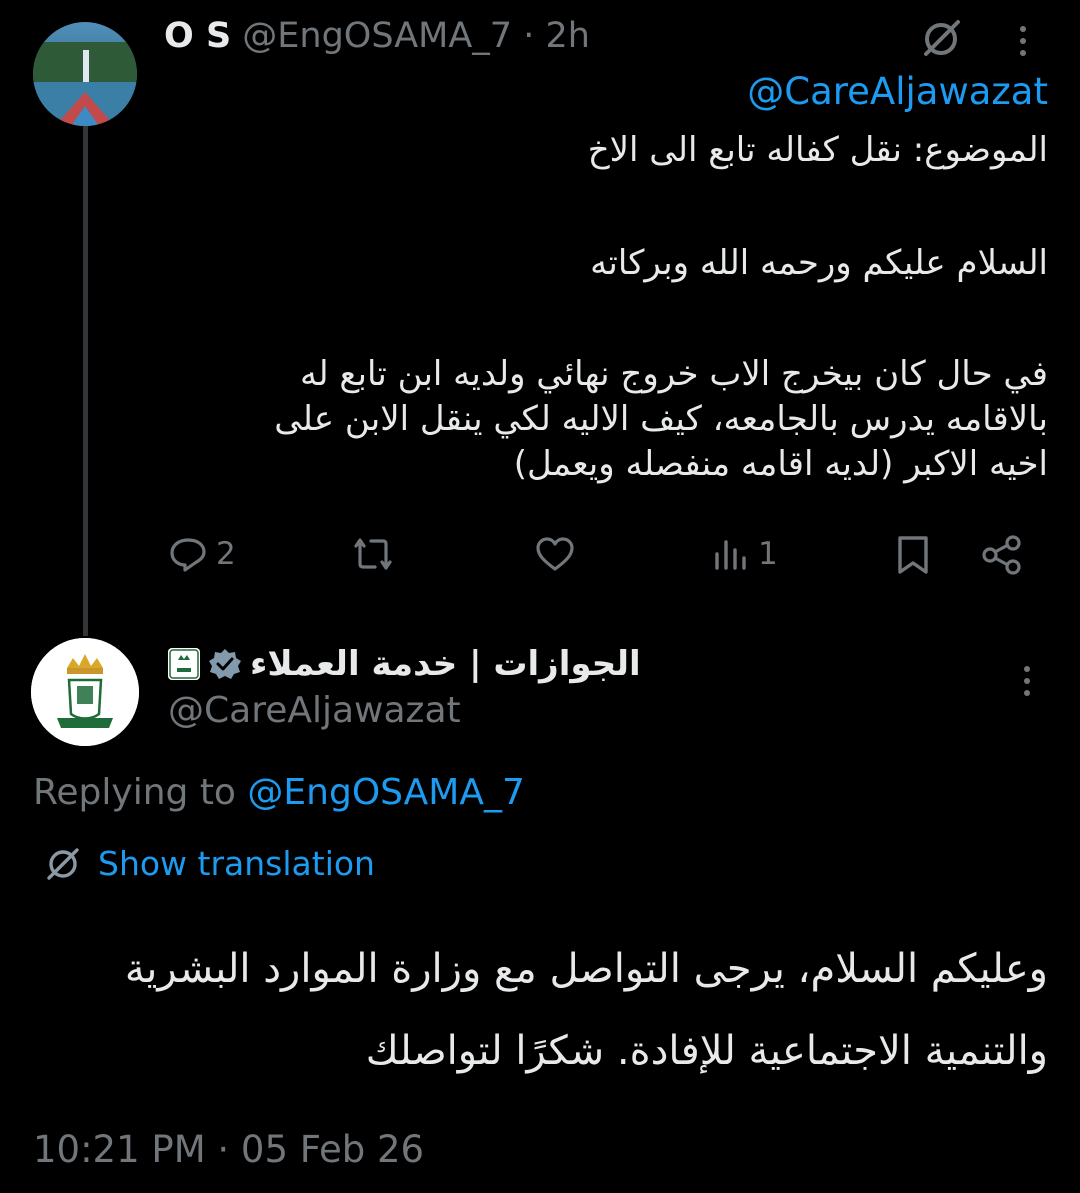  I want to click on replying-to: Replying to @EngOSAMA_7, so click(279, 792).